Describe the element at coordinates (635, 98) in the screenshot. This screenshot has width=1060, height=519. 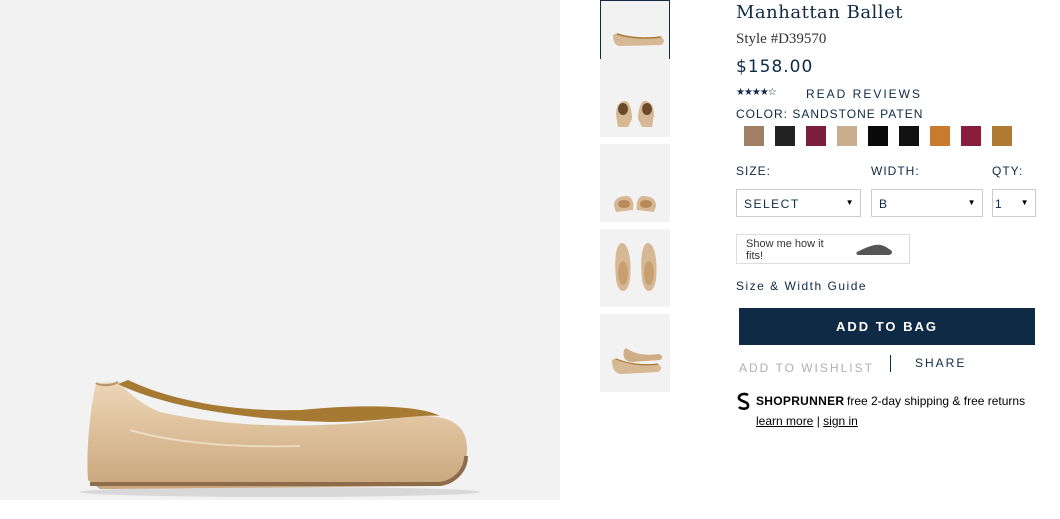
I see `thumbnail-front-pair` at that location.